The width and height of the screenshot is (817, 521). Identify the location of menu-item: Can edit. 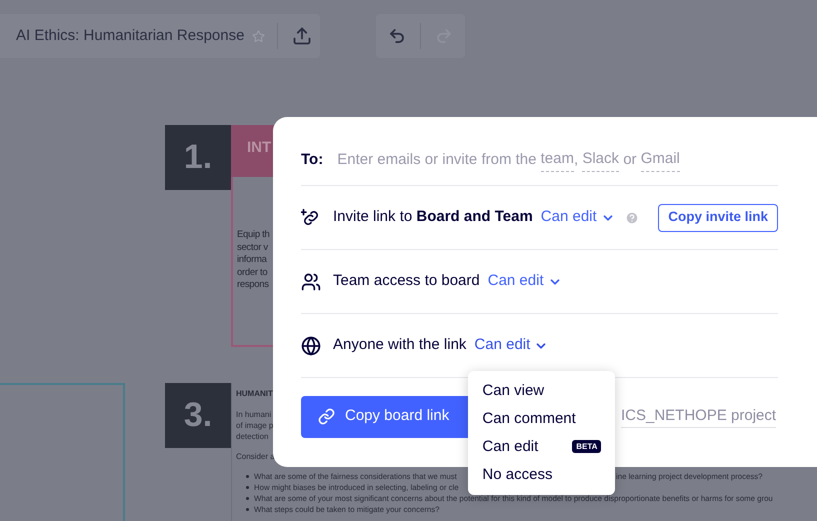
(510, 447).